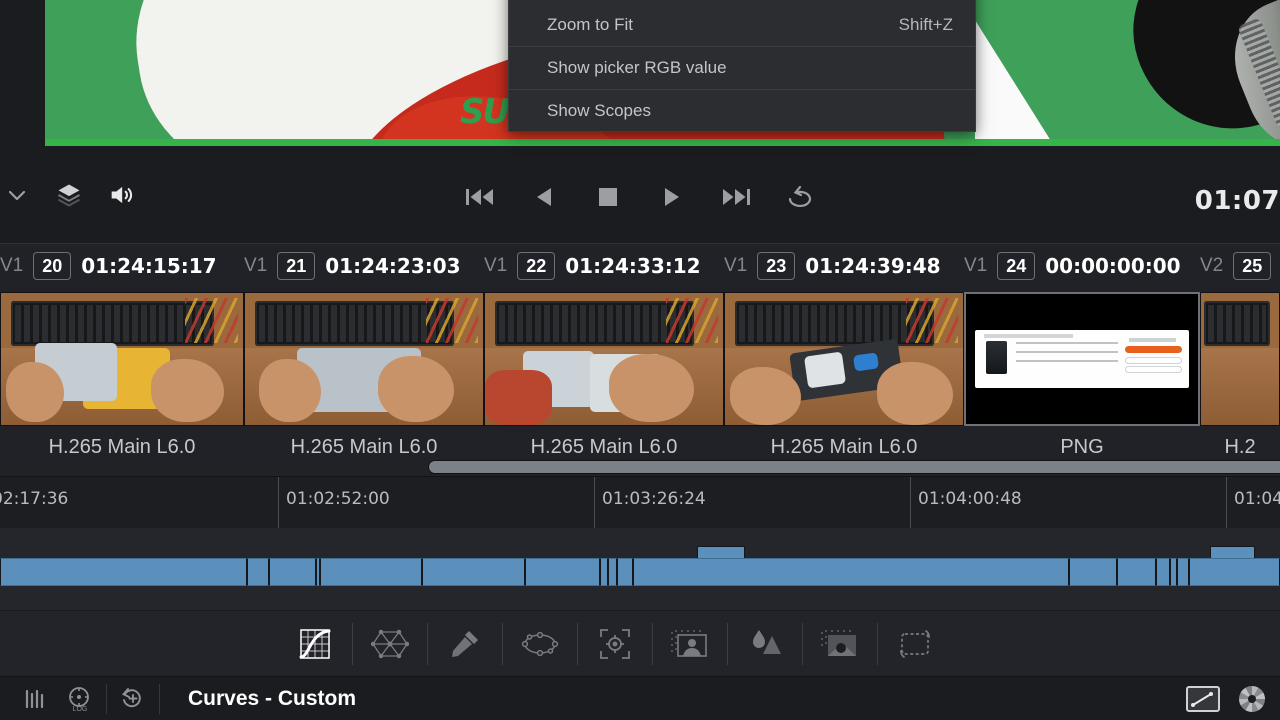 The image size is (1280, 720). Describe the element at coordinates (742, 4) in the screenshot. I see `menu-item-actual-size: Actual Size Alt+Shift+Z` at that location.